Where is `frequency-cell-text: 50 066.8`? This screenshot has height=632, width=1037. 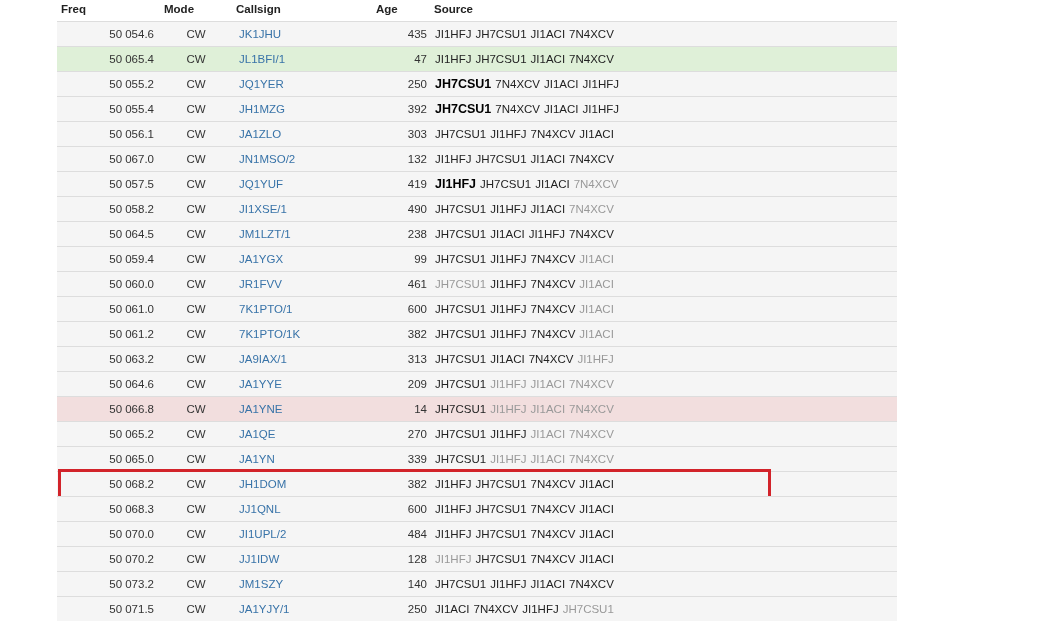
frequency-cell-text: 50 066.8 is located at coordinates (131, 409).